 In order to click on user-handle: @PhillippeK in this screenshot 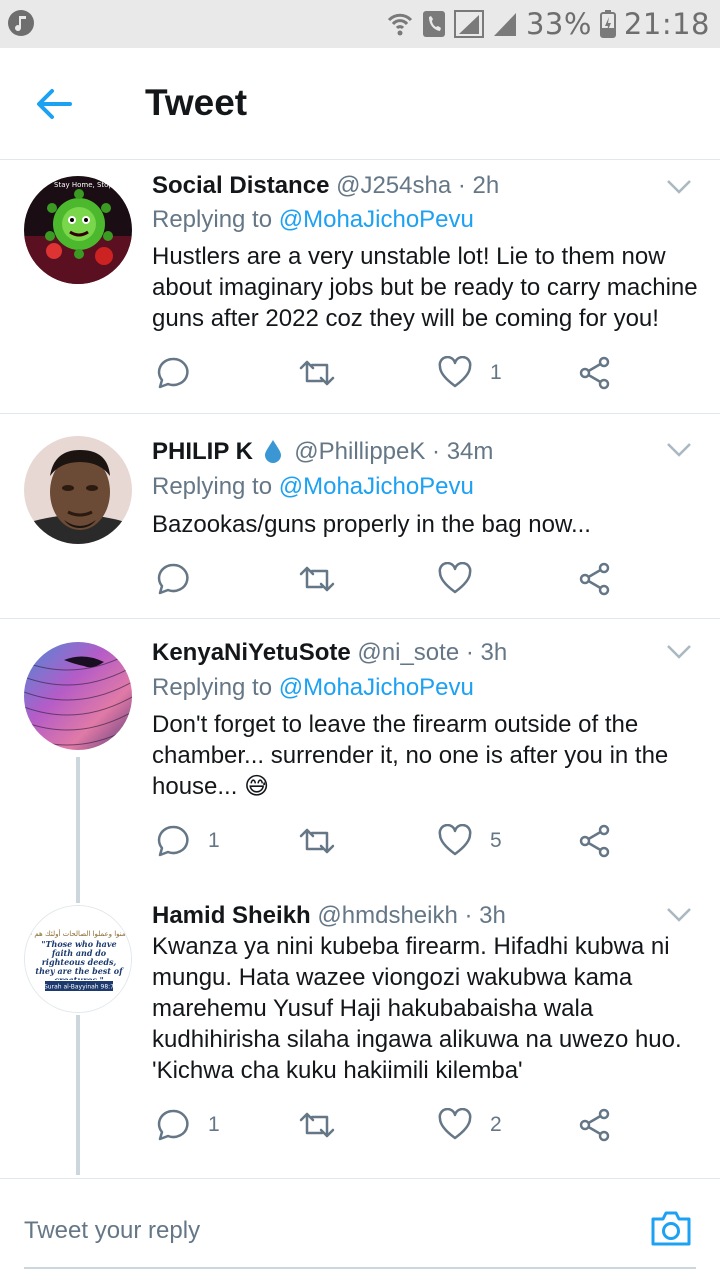, I will do `click(360, 451)`.